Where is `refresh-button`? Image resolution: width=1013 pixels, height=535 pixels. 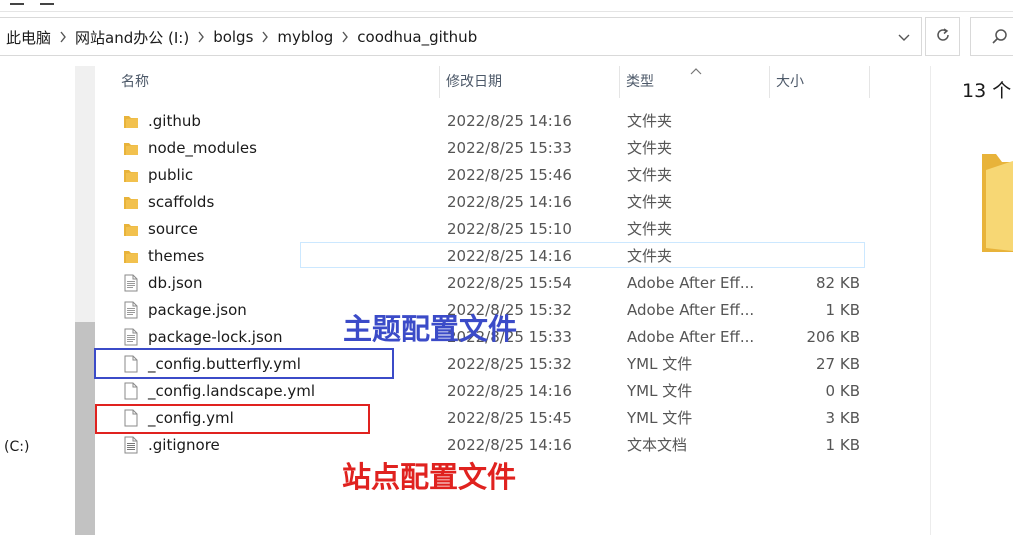
refresh-button is located at coordinates (942, 36).